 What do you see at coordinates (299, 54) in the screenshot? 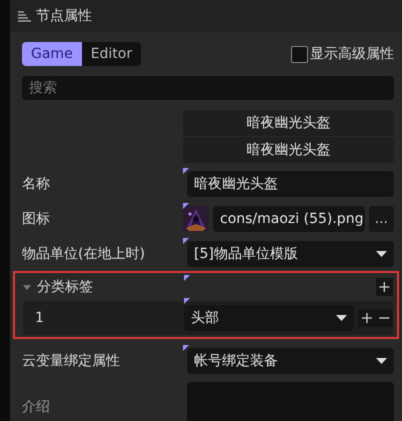
I see `checkbox-square` at bounding box center [299, 54].